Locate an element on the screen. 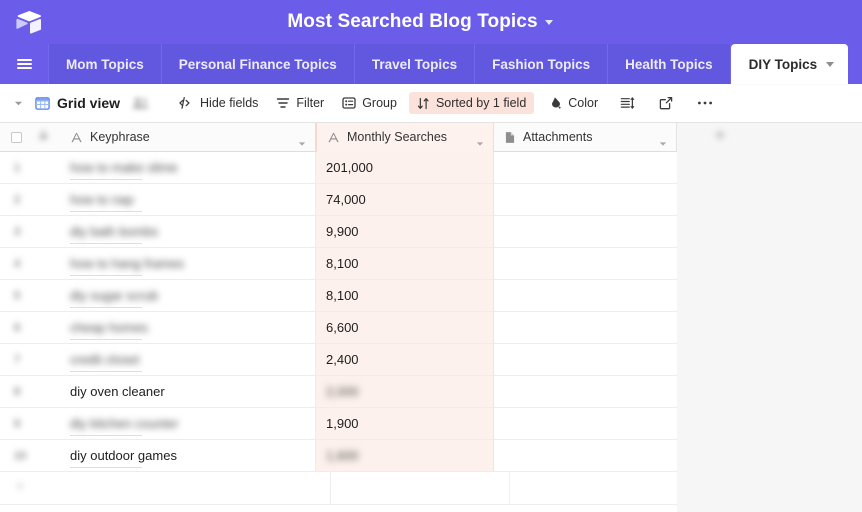 This screenshot has height=512, width=862. cell-value: 2,000 is located at coordinates (342, 391).